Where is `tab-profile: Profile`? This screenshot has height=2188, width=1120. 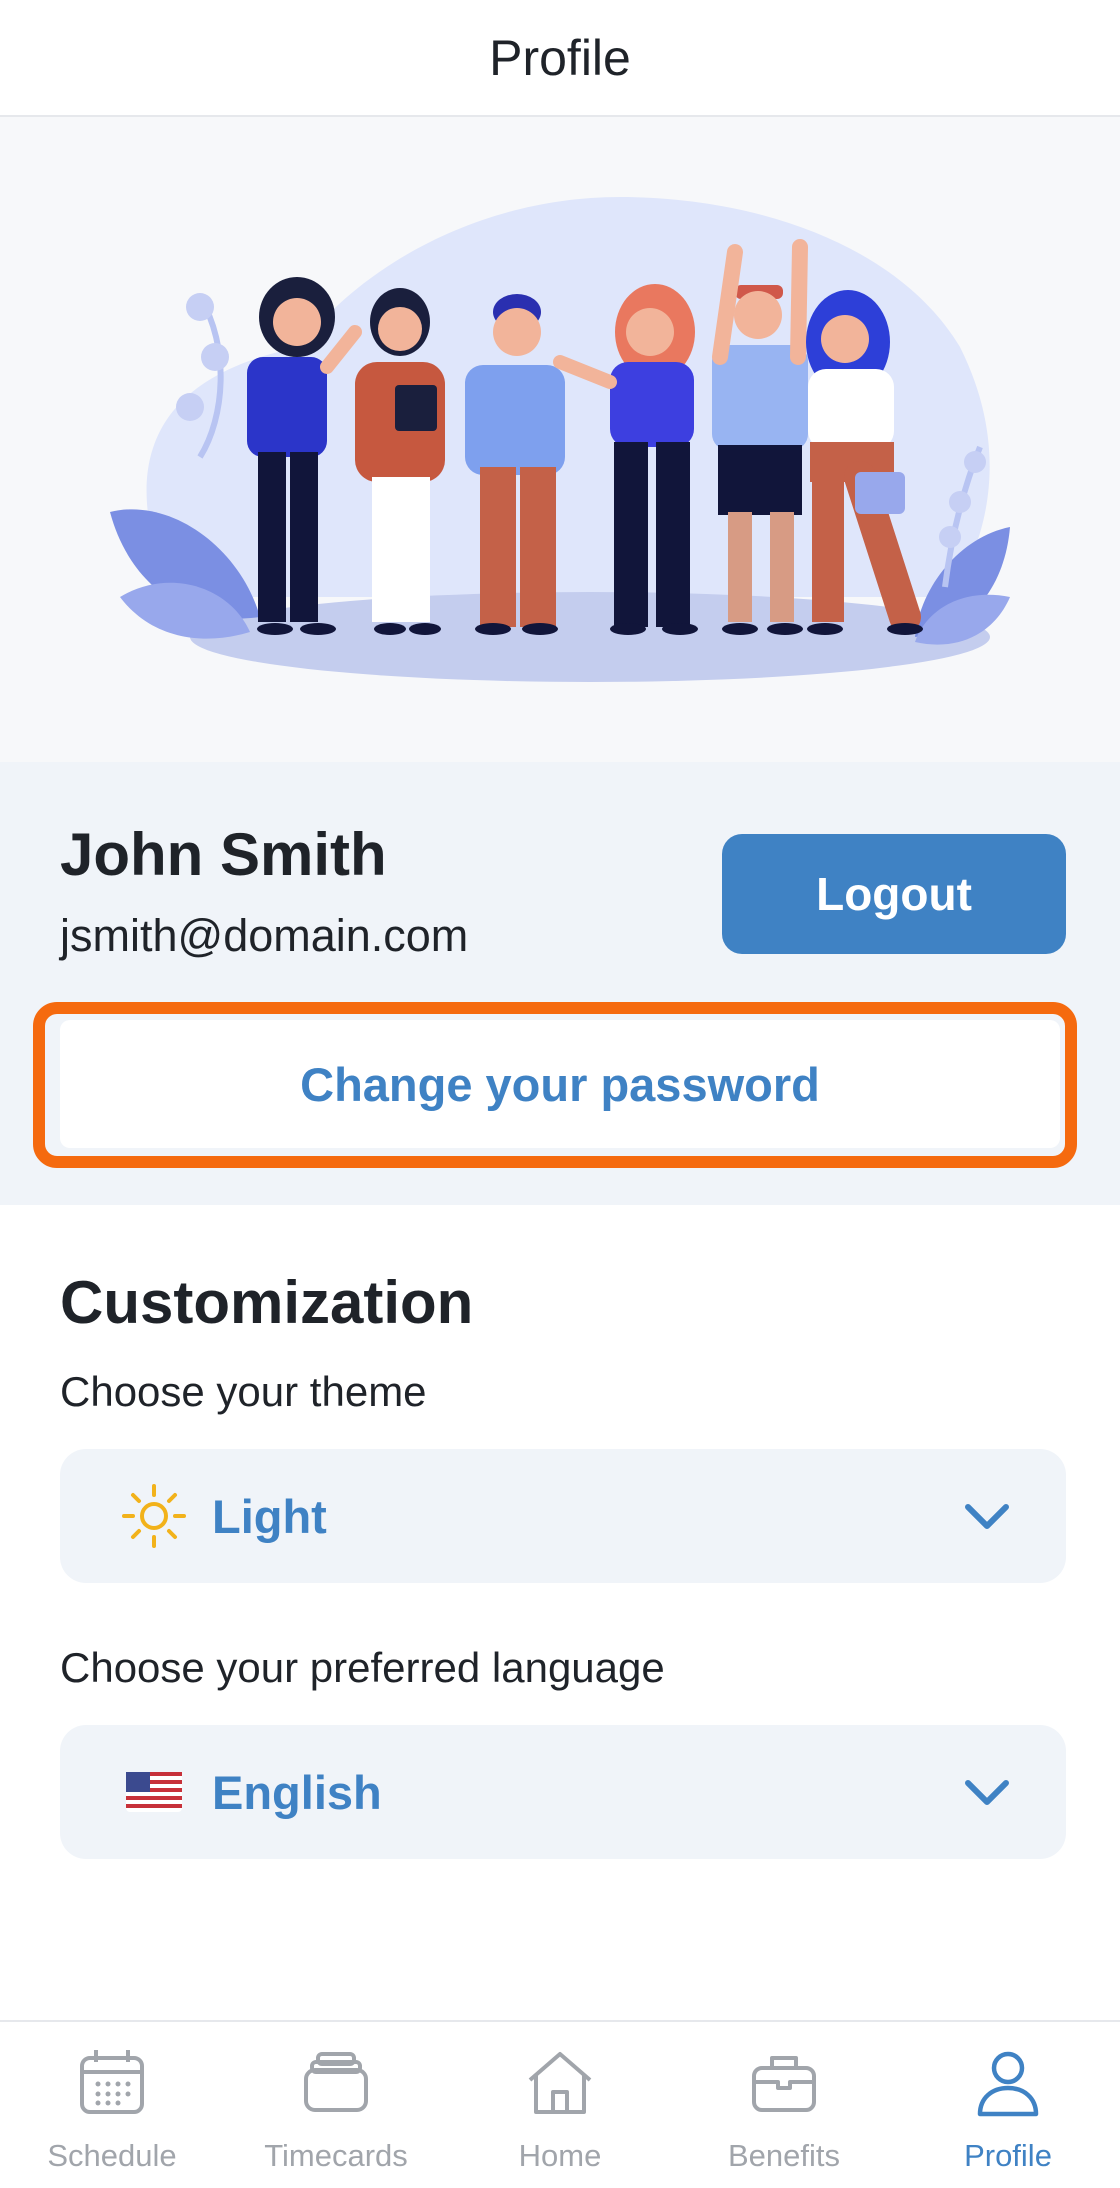 tab-profile: Profile is located at coordinates (1008, 2105).